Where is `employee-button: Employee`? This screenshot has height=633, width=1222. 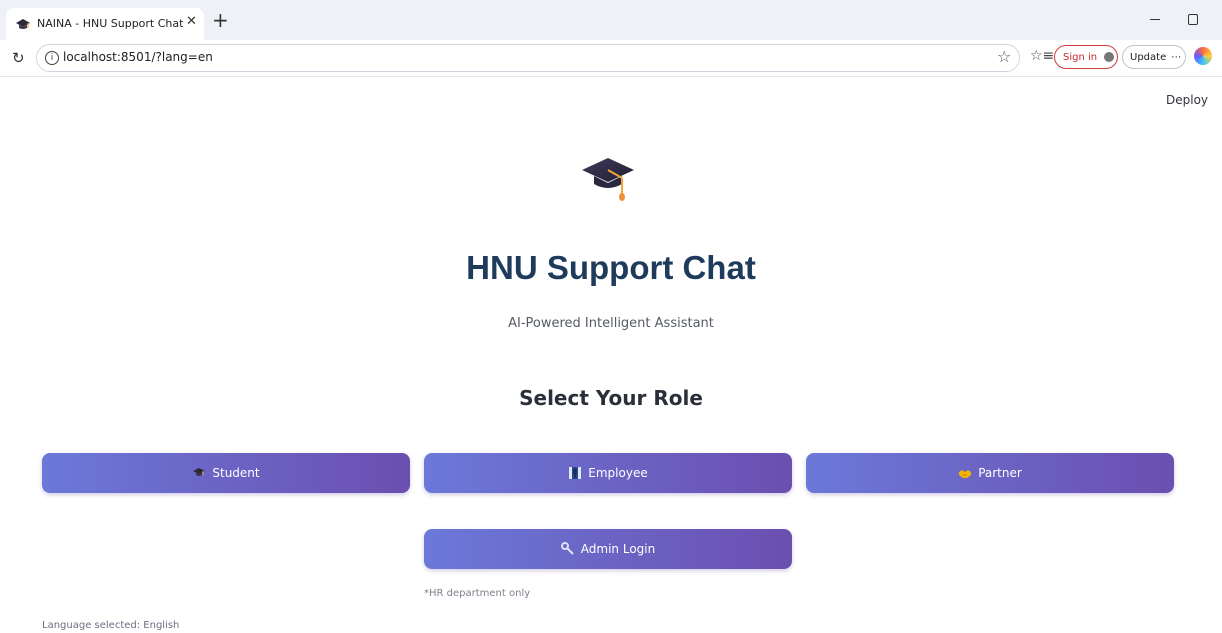
employee-button: Employee is located at coordinates (608, 473).